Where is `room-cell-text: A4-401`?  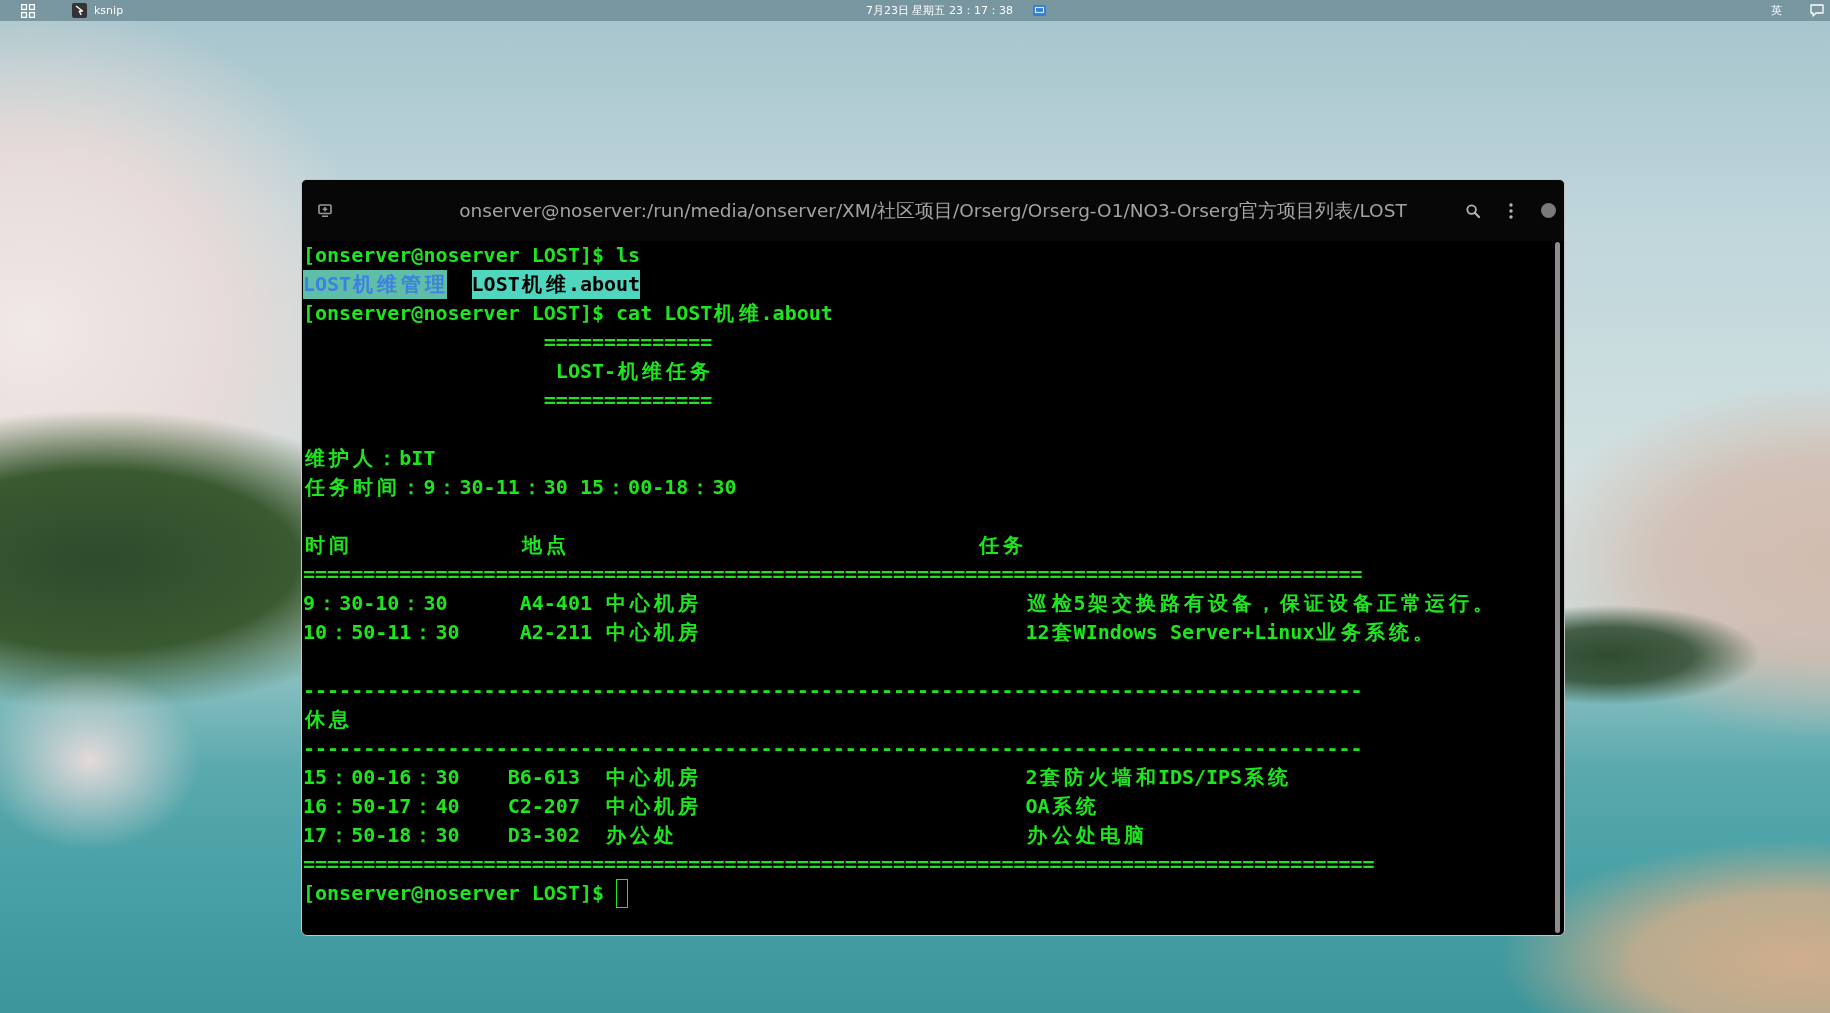
room-cell-text: A4-401 is located at coordinates (555, 603).